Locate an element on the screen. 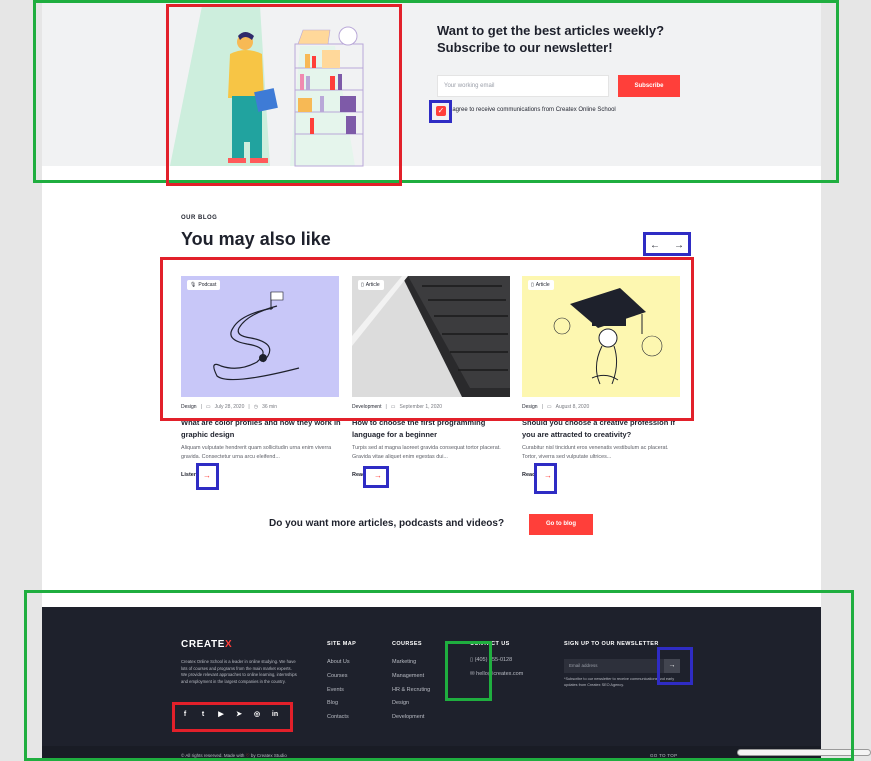  laptop-photo is located at coordinates (431, 336).